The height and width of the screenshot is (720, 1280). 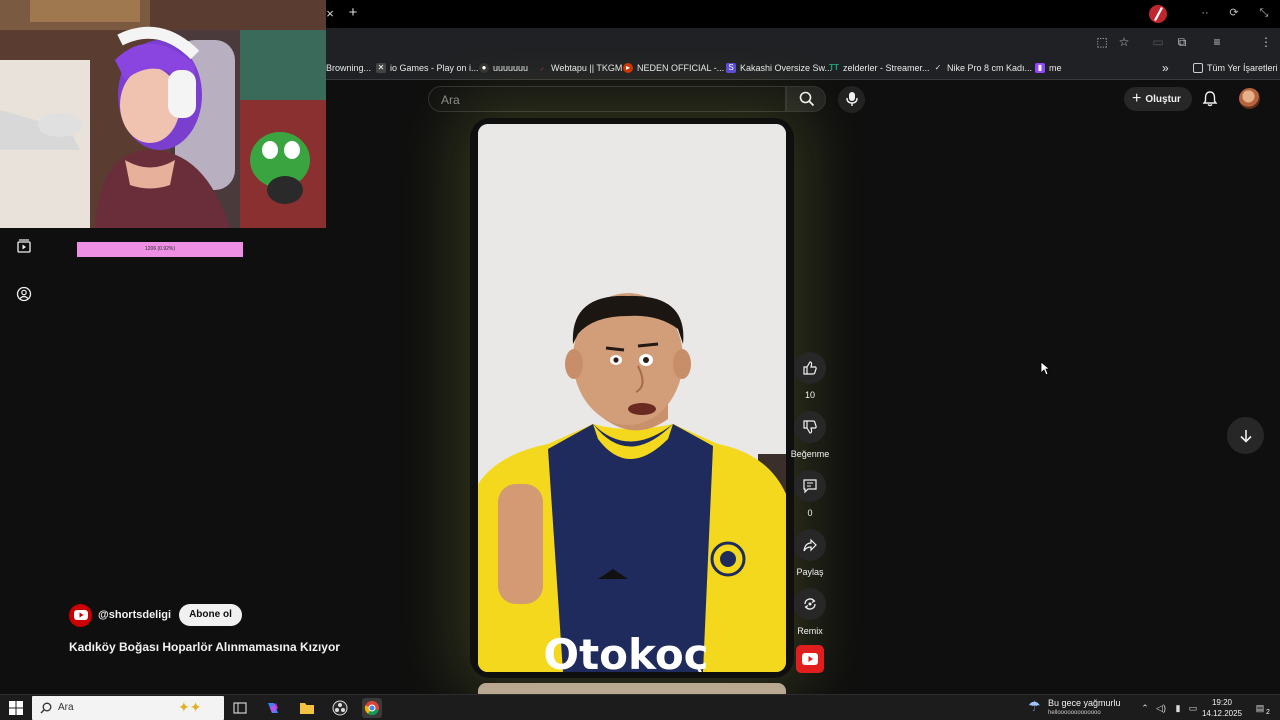 What do you see at coordinates (1198, 68) in the screenshot?
I see `folder-icon` at bounding box center [1198, 68].